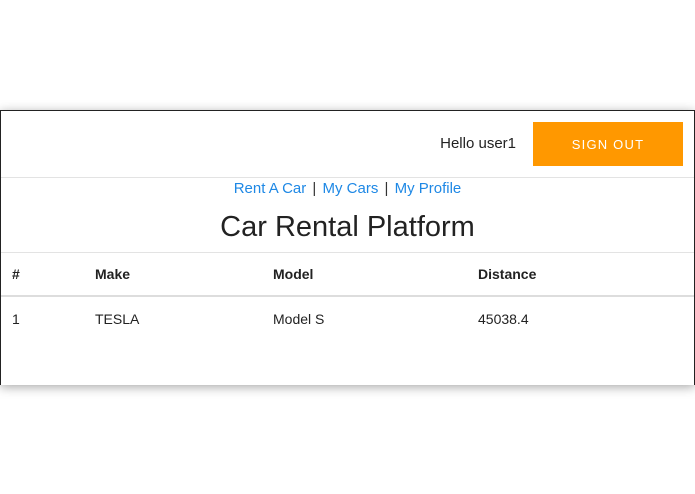  What do you see at coordinates (586, 275) in the screenshot?
I see `column-header-distance: Distance` at bounding box center [586, 275].